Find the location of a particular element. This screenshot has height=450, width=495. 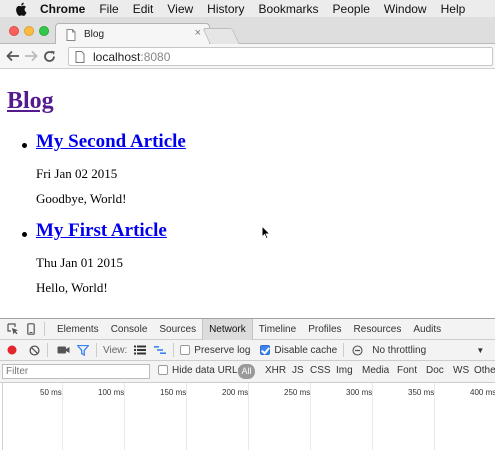

inspect-element-icon is located at coordinates (13, 329).